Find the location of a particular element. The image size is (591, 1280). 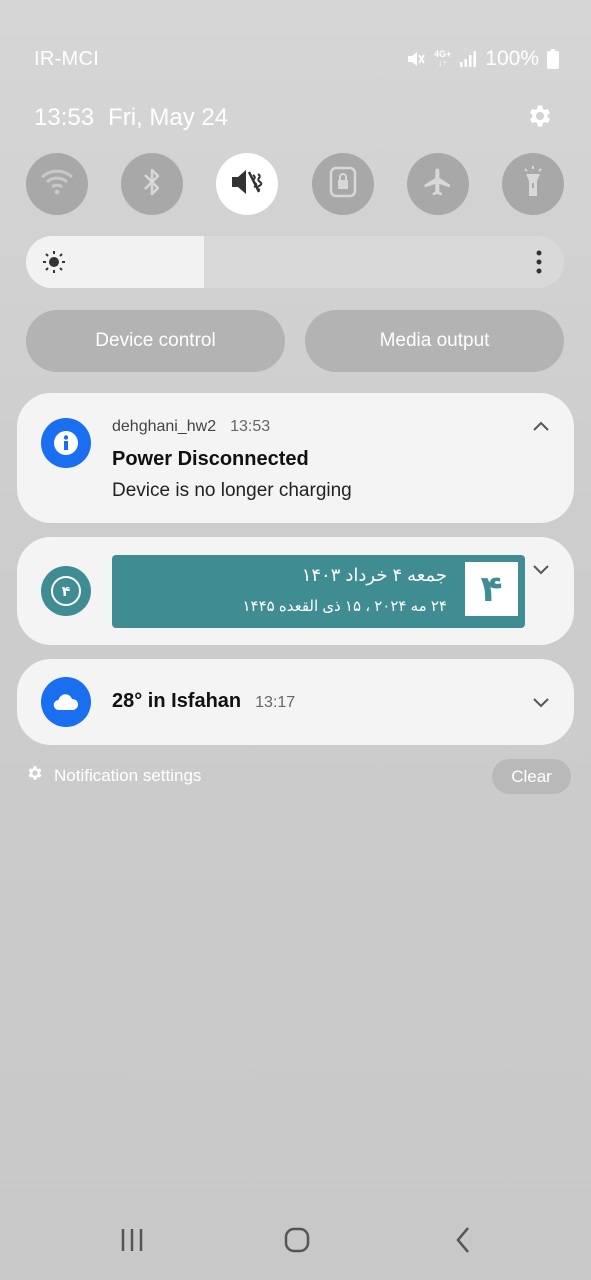

back-button is located at coordinates (463, 1242).